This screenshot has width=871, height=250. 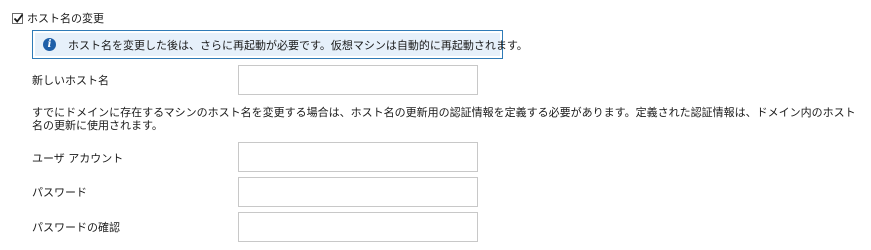 What do you see at coordinates (358, 227) in the screenshot?
I see `password-confirm-input` at bounding box center [358, 227].